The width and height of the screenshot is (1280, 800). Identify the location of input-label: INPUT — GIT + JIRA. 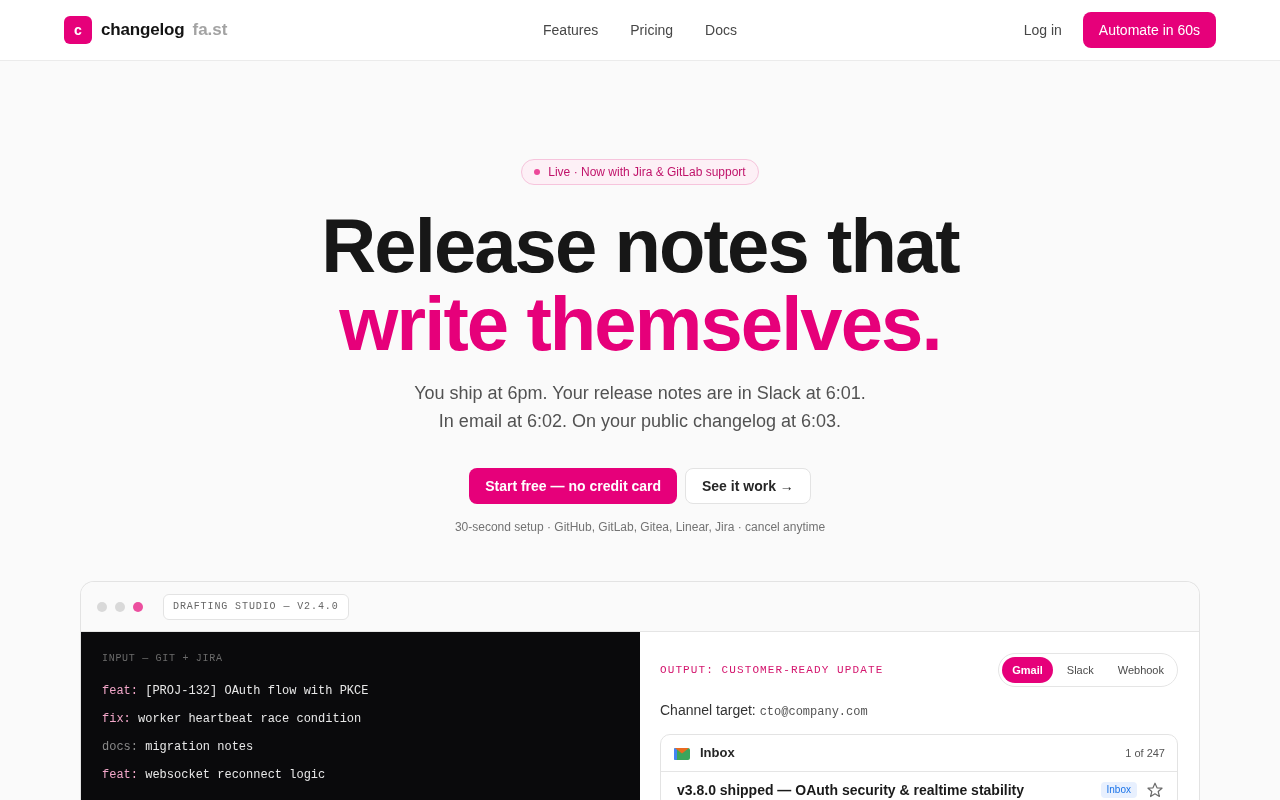
(163, 659).